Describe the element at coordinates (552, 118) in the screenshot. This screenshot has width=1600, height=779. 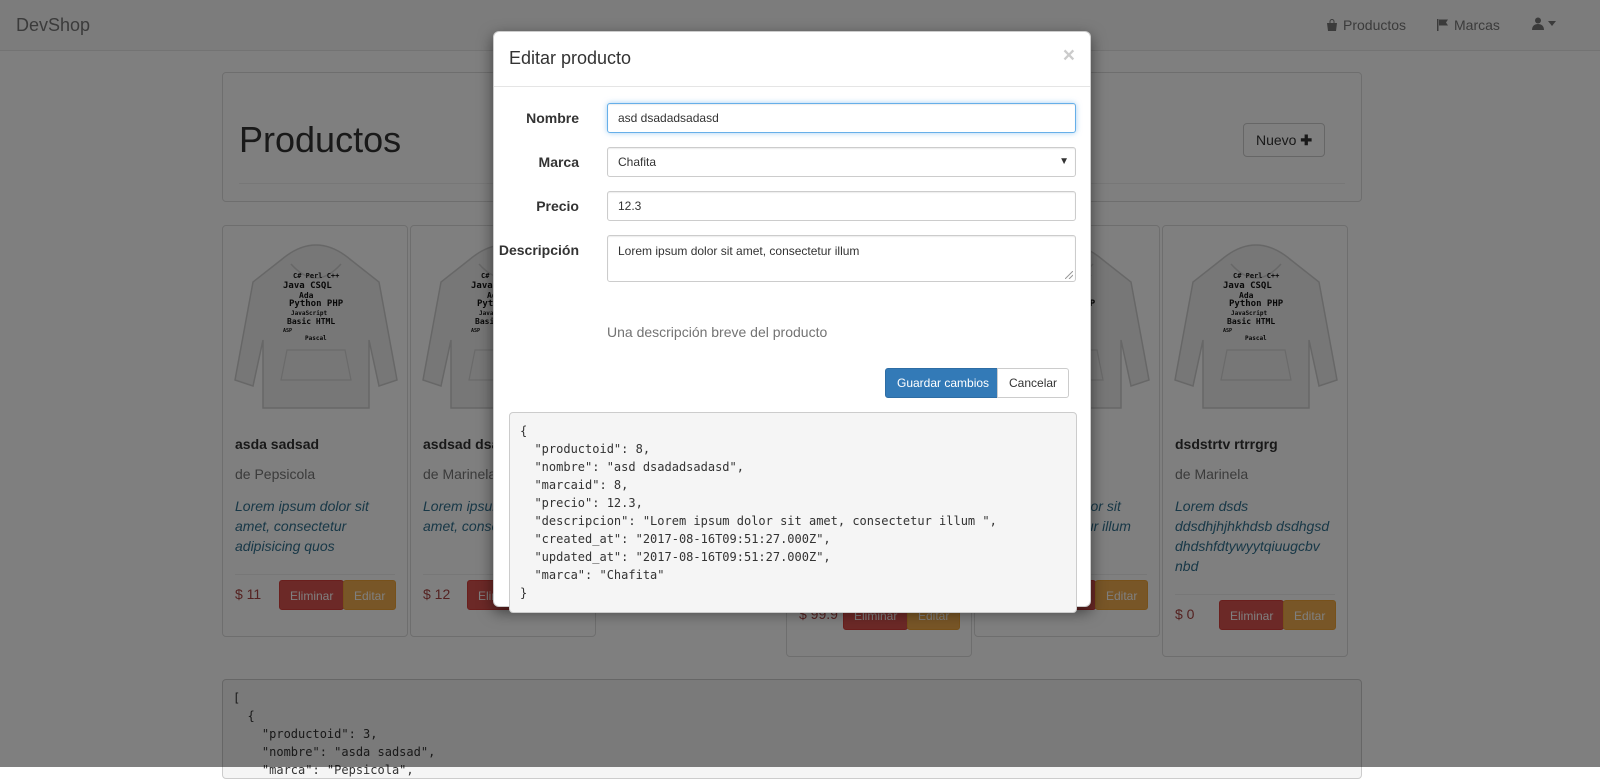
I see `name-label: Nombre` at that location.